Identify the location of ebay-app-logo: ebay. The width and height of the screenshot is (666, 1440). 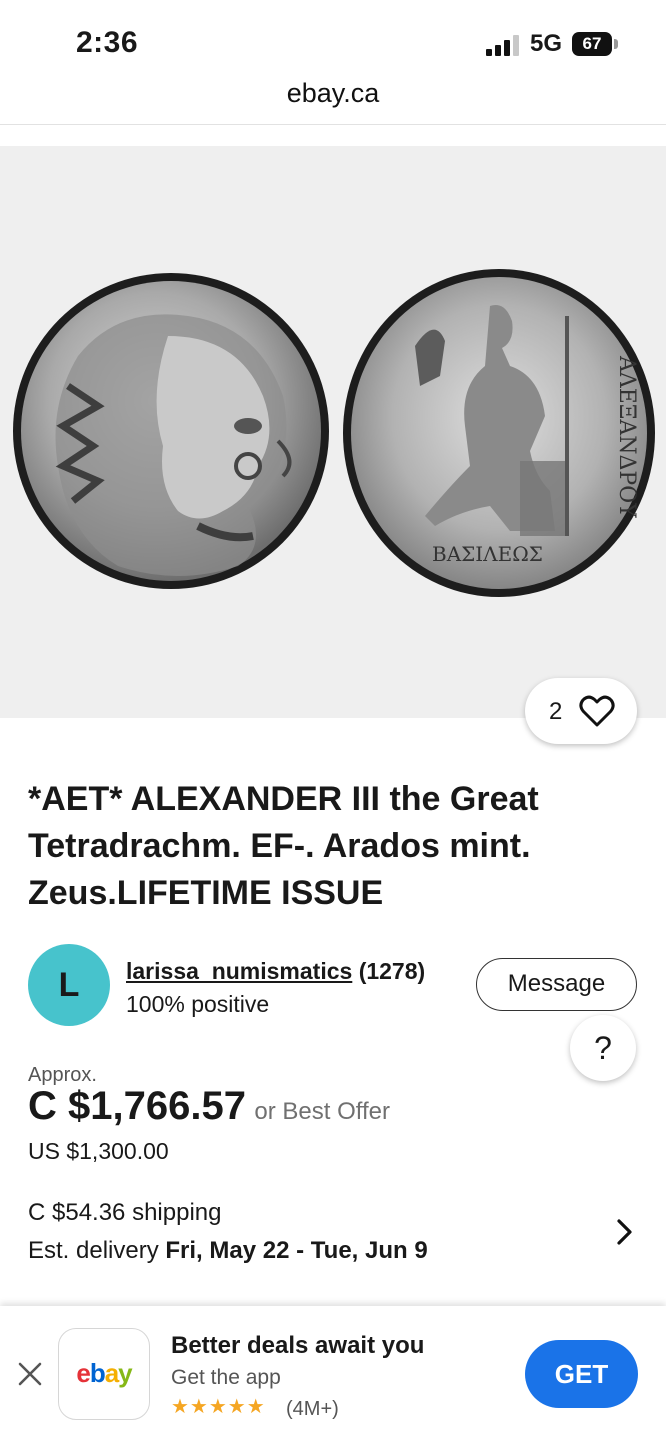
(104, 1374).